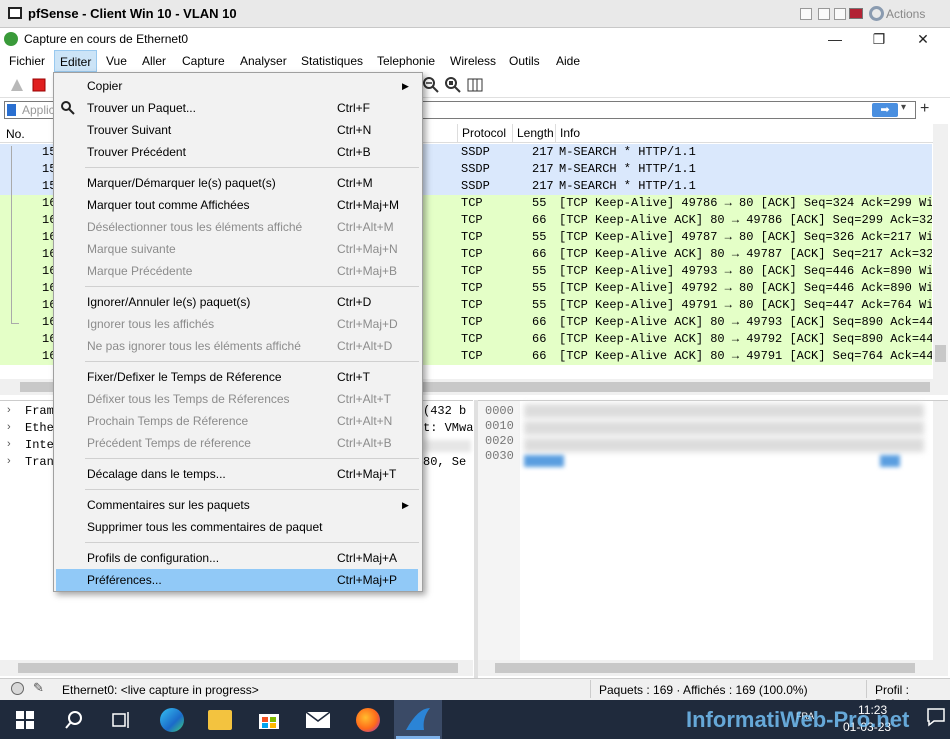 This screenshot has width=950, height=739. What do you see at coordinates (238, 249) in the screenshot?
I see `menu-item-marque-suivante: Marque suivante Ctrl+Maj+N` at bounding box center [238, 249].